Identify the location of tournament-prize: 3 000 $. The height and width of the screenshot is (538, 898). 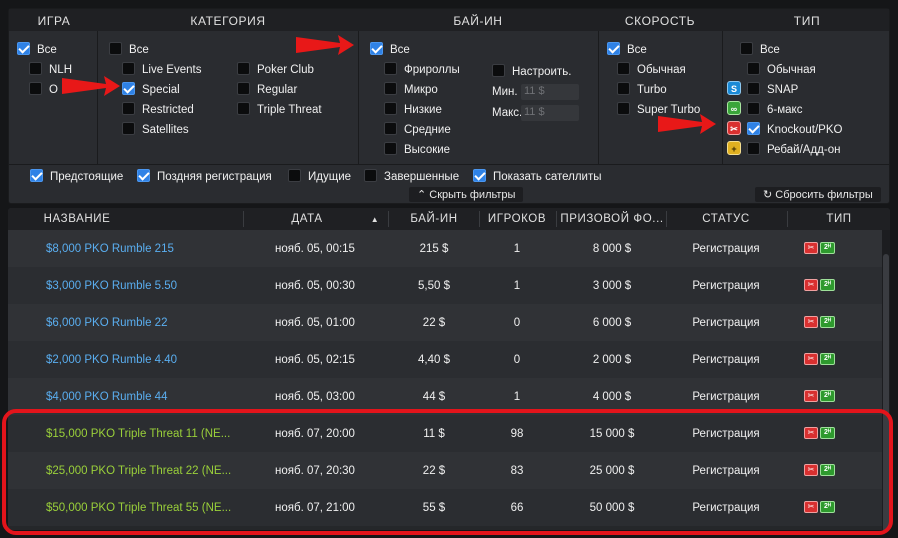
(612, 286).